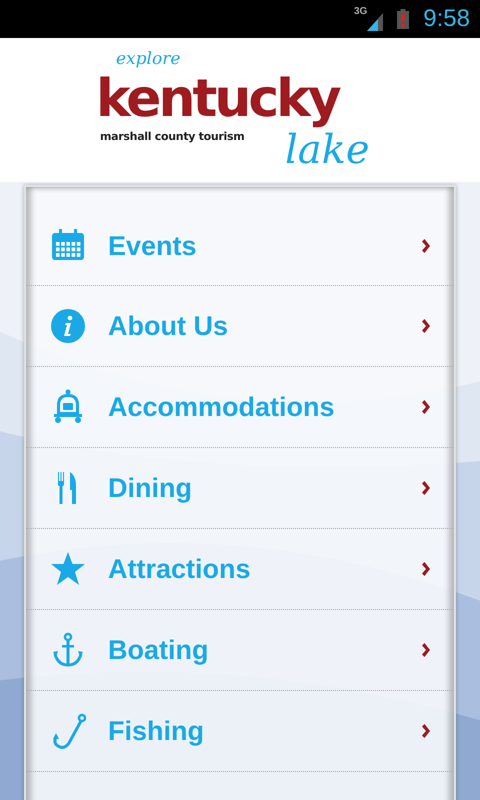 Image resolution: width=480 pixels, height=800 pixels. Describe the element at coordinates (148, 59) in the screenshot. I see `logo-explore-text: explore` at that location.